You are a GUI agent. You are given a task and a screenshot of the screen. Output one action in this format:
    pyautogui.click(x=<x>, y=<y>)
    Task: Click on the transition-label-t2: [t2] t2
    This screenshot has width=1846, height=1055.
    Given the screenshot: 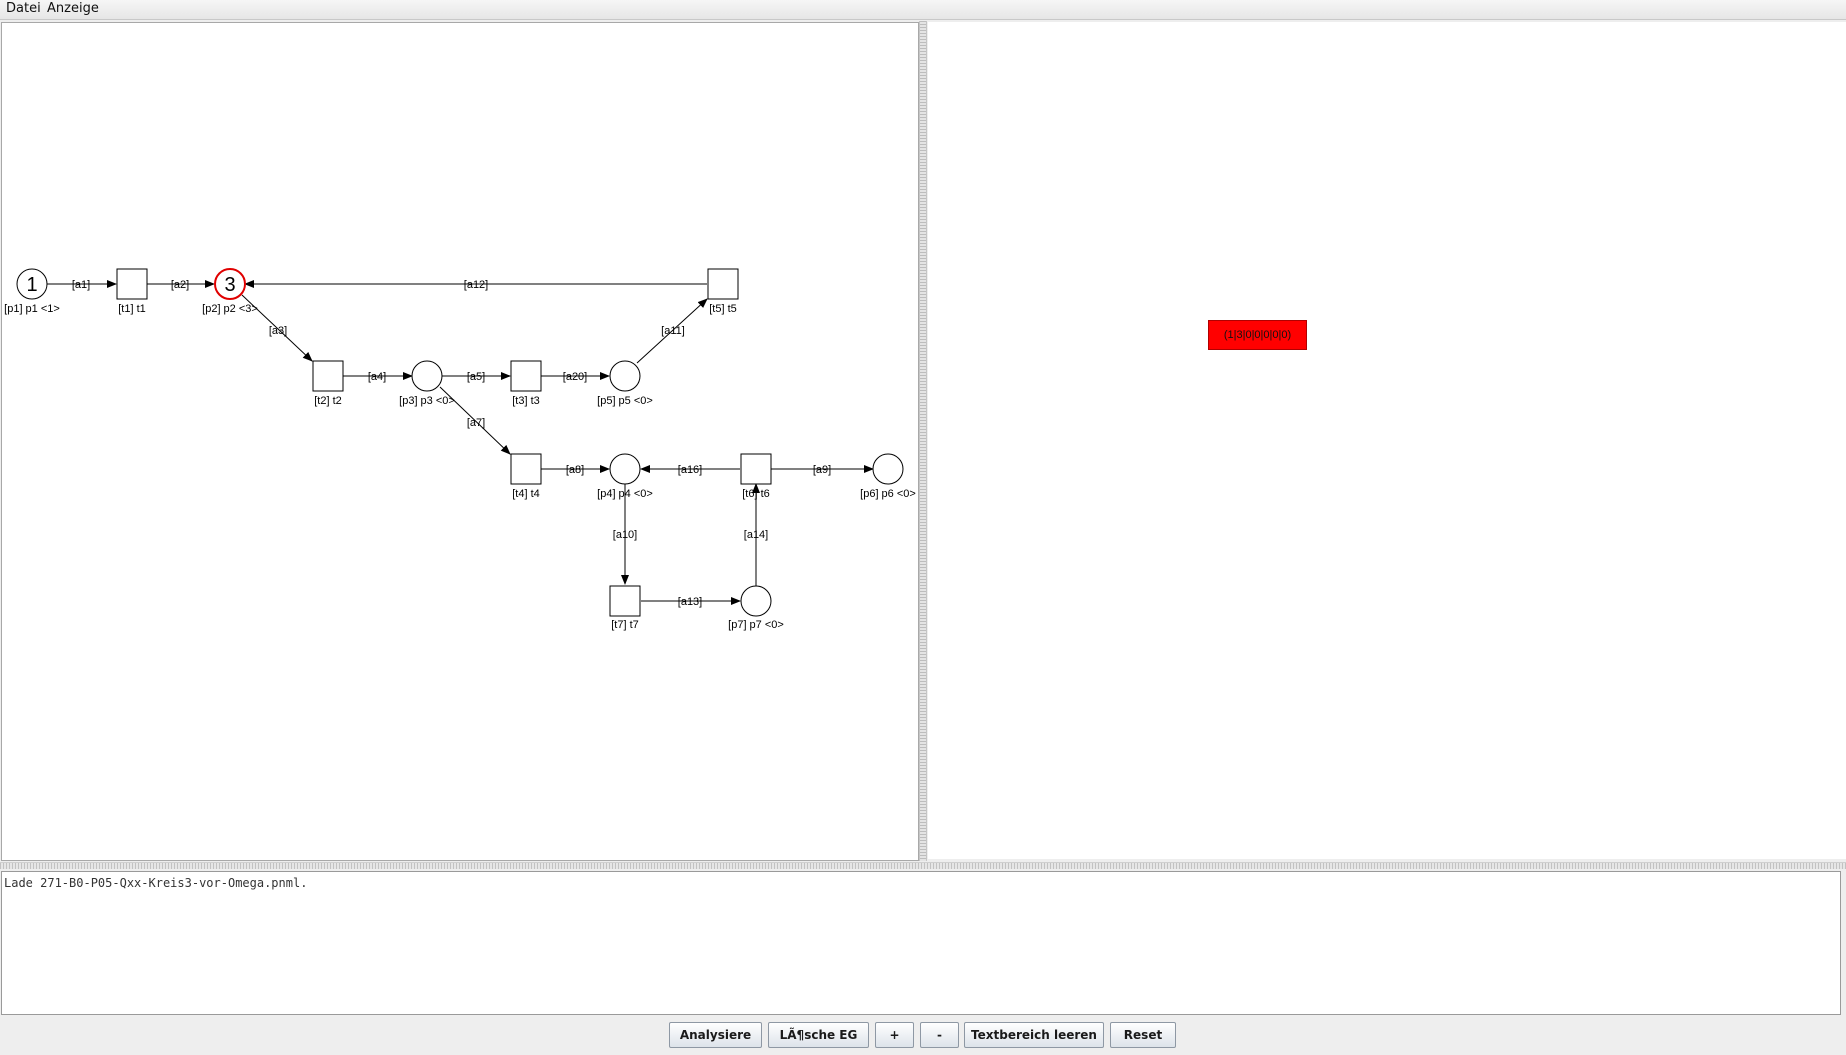 What is the action you would take?
    pyautogui.click(x=328, y=401)
    